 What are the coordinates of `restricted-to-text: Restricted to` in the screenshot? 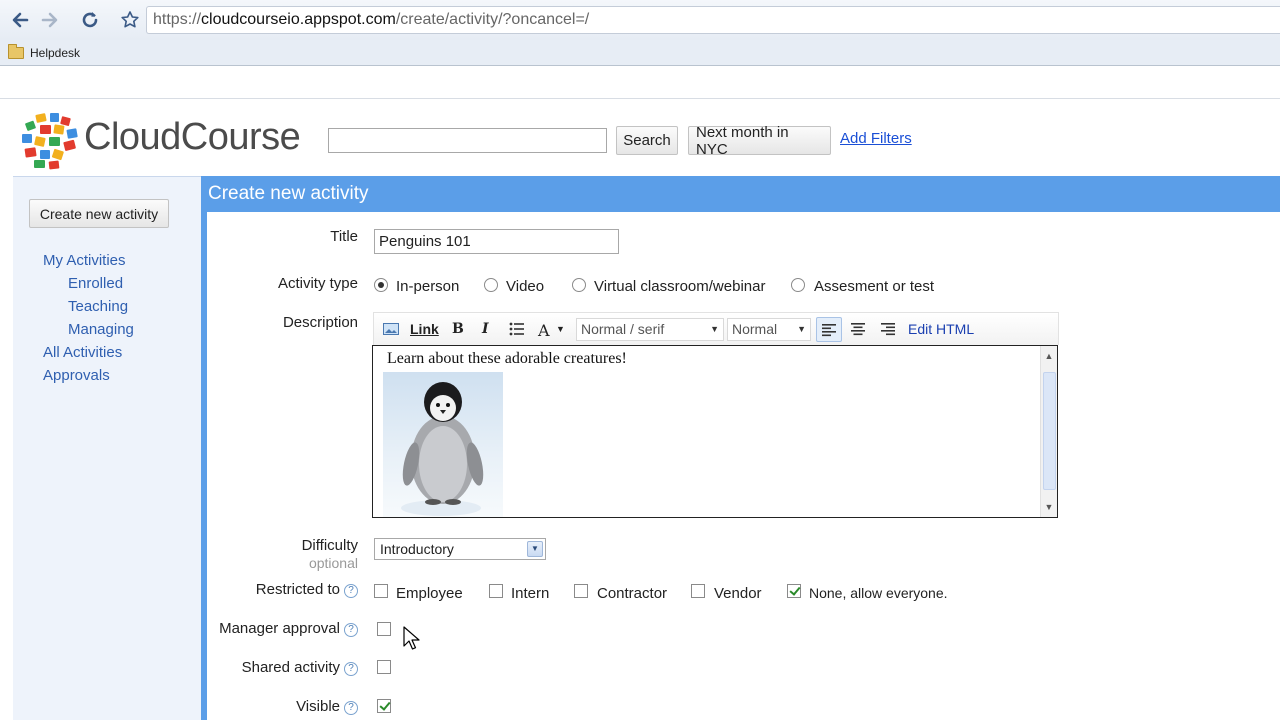 It's located at (297, 589).